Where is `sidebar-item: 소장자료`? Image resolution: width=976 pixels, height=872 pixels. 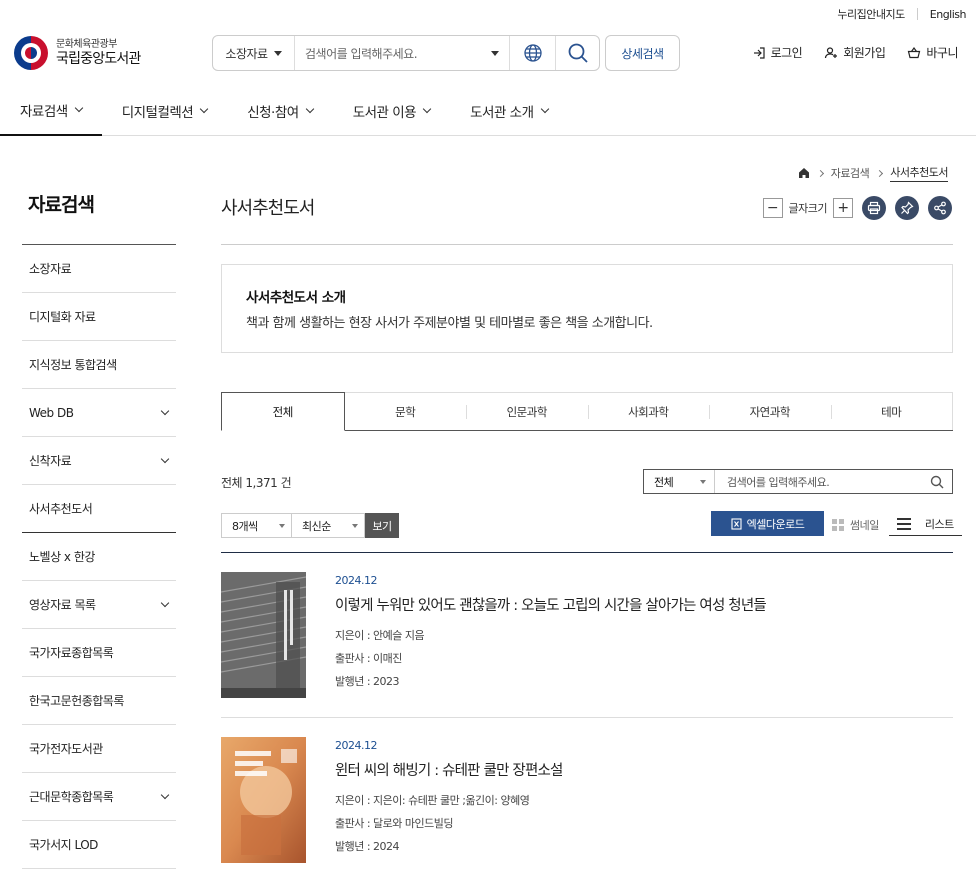
sidebar-item: 소장자료 is located at coordinates (99, 269).